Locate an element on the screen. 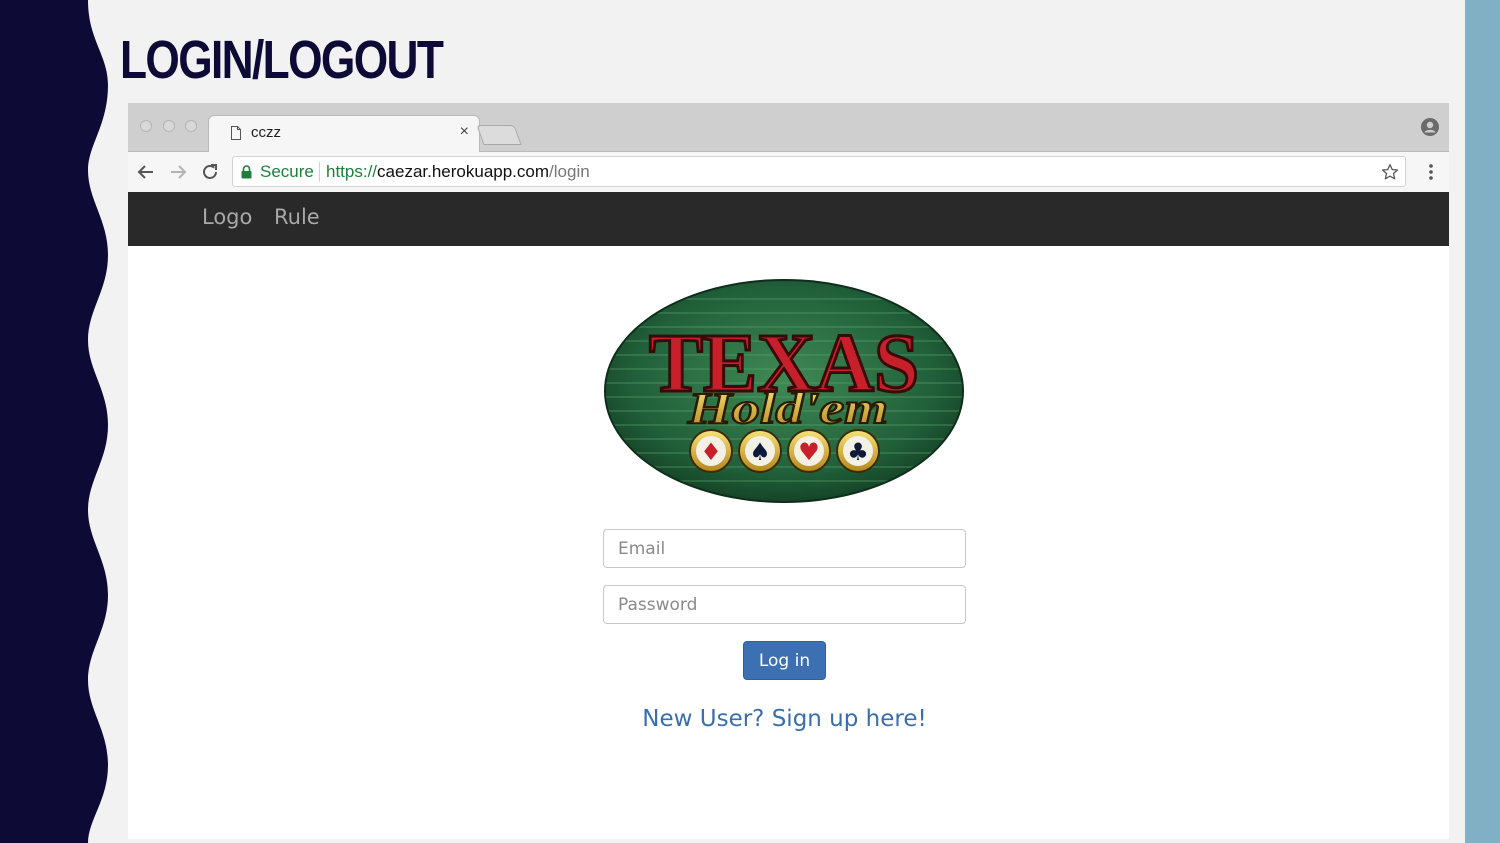  tab-close-icon: × is located at coordinates (464, 132).